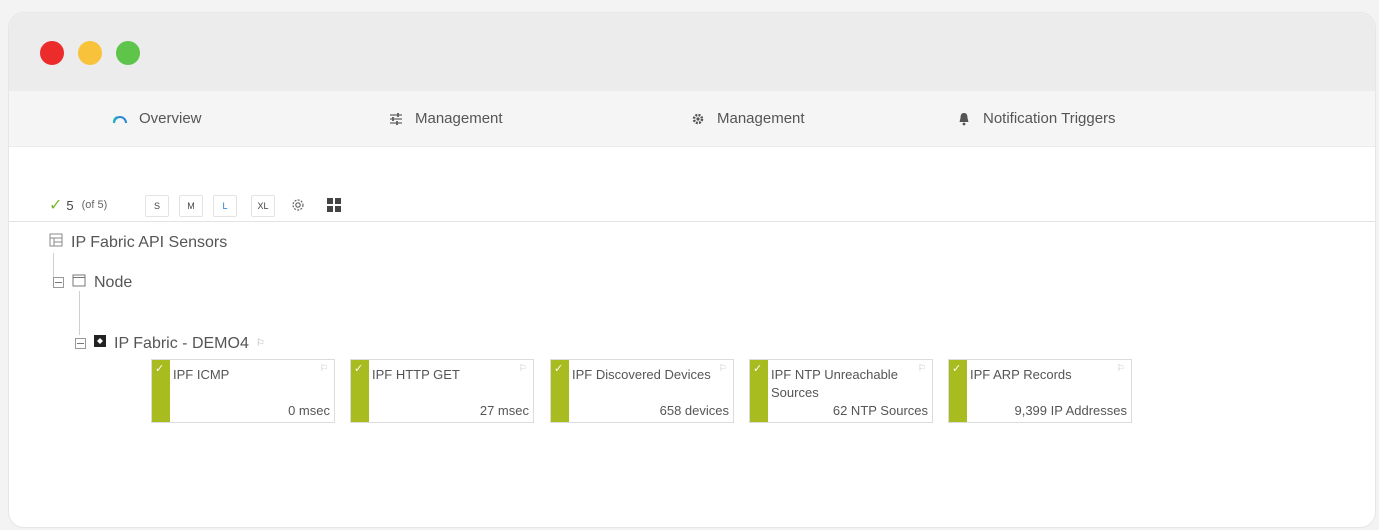  I want to click on sensor-name: IPF Discovered Devices, so click(641, 374).